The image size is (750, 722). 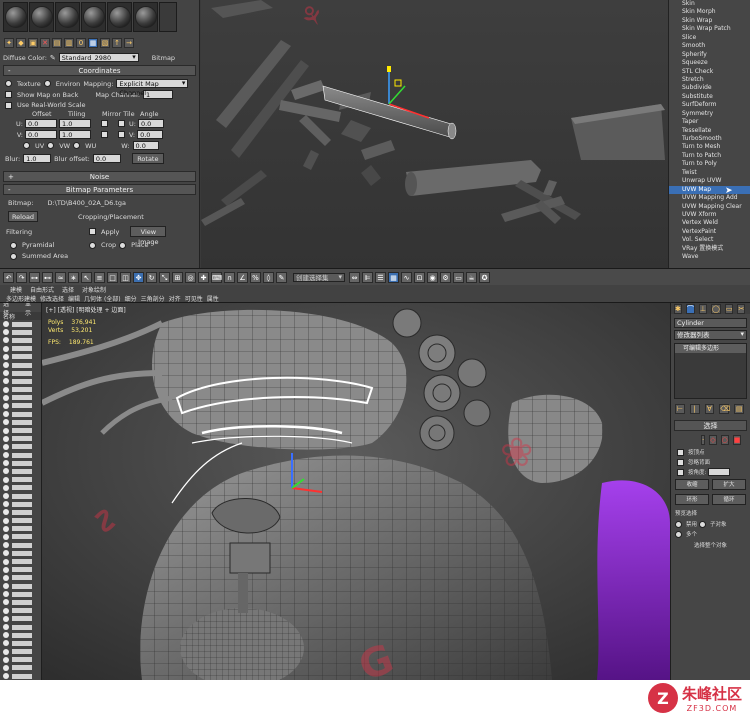 What do you see at coordinates (105, 43) in the screenshot?
I see `show-end-result-icon: ▧` at bounding box center [105, 43].